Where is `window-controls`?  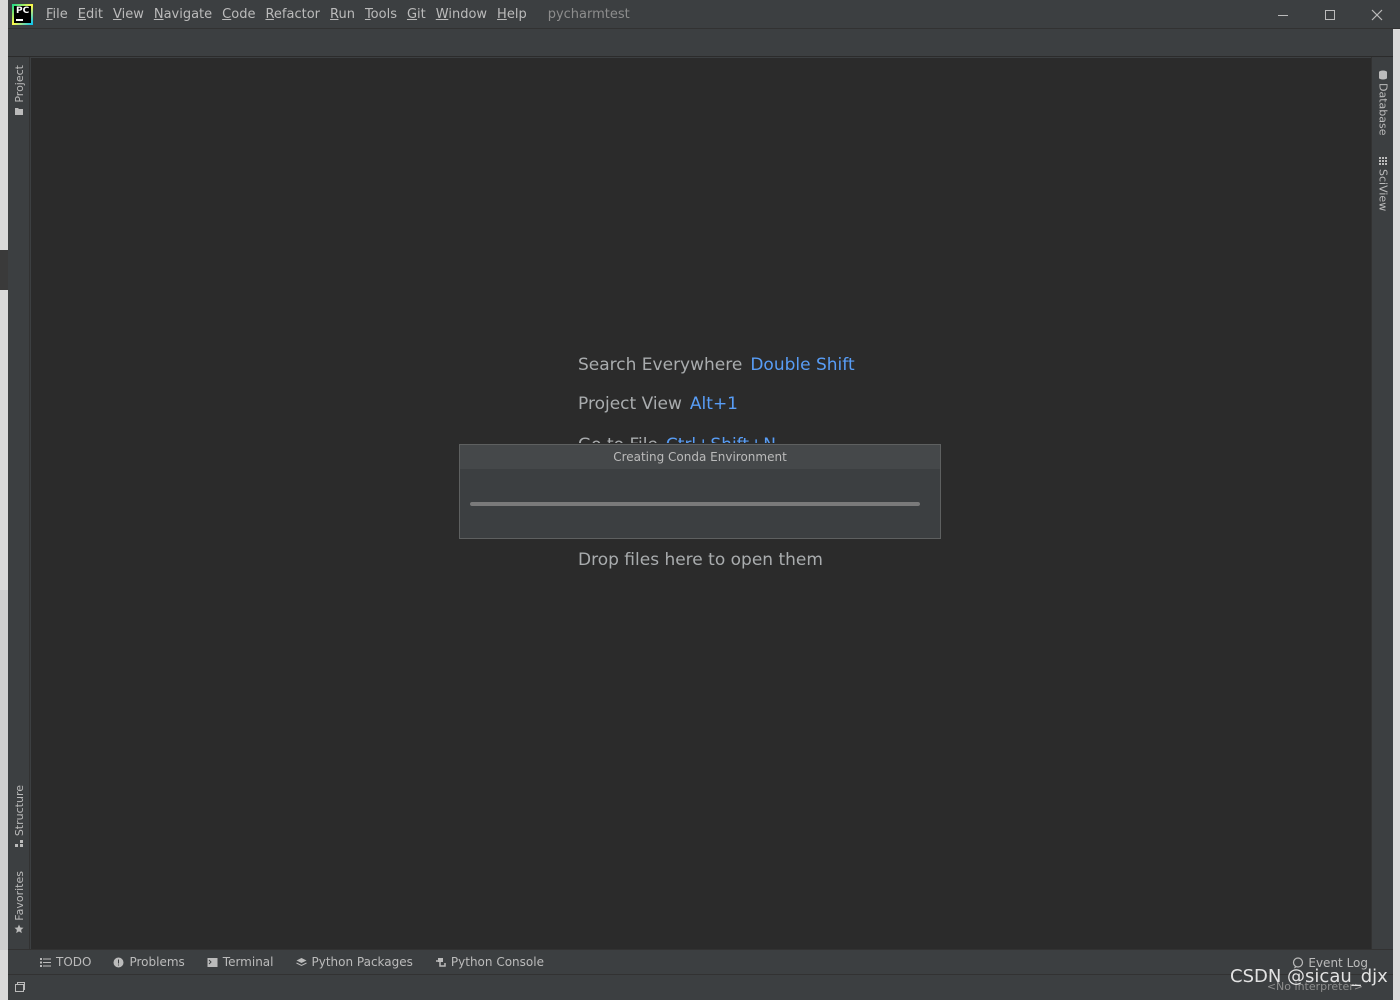 window-controls is located at coordinates (1329, 14).